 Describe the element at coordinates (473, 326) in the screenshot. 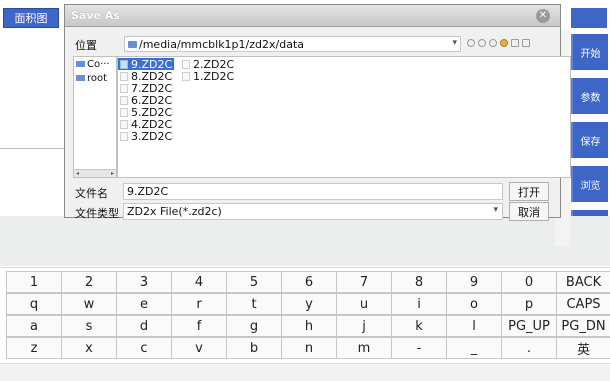

I see `key-l: l` at that location.